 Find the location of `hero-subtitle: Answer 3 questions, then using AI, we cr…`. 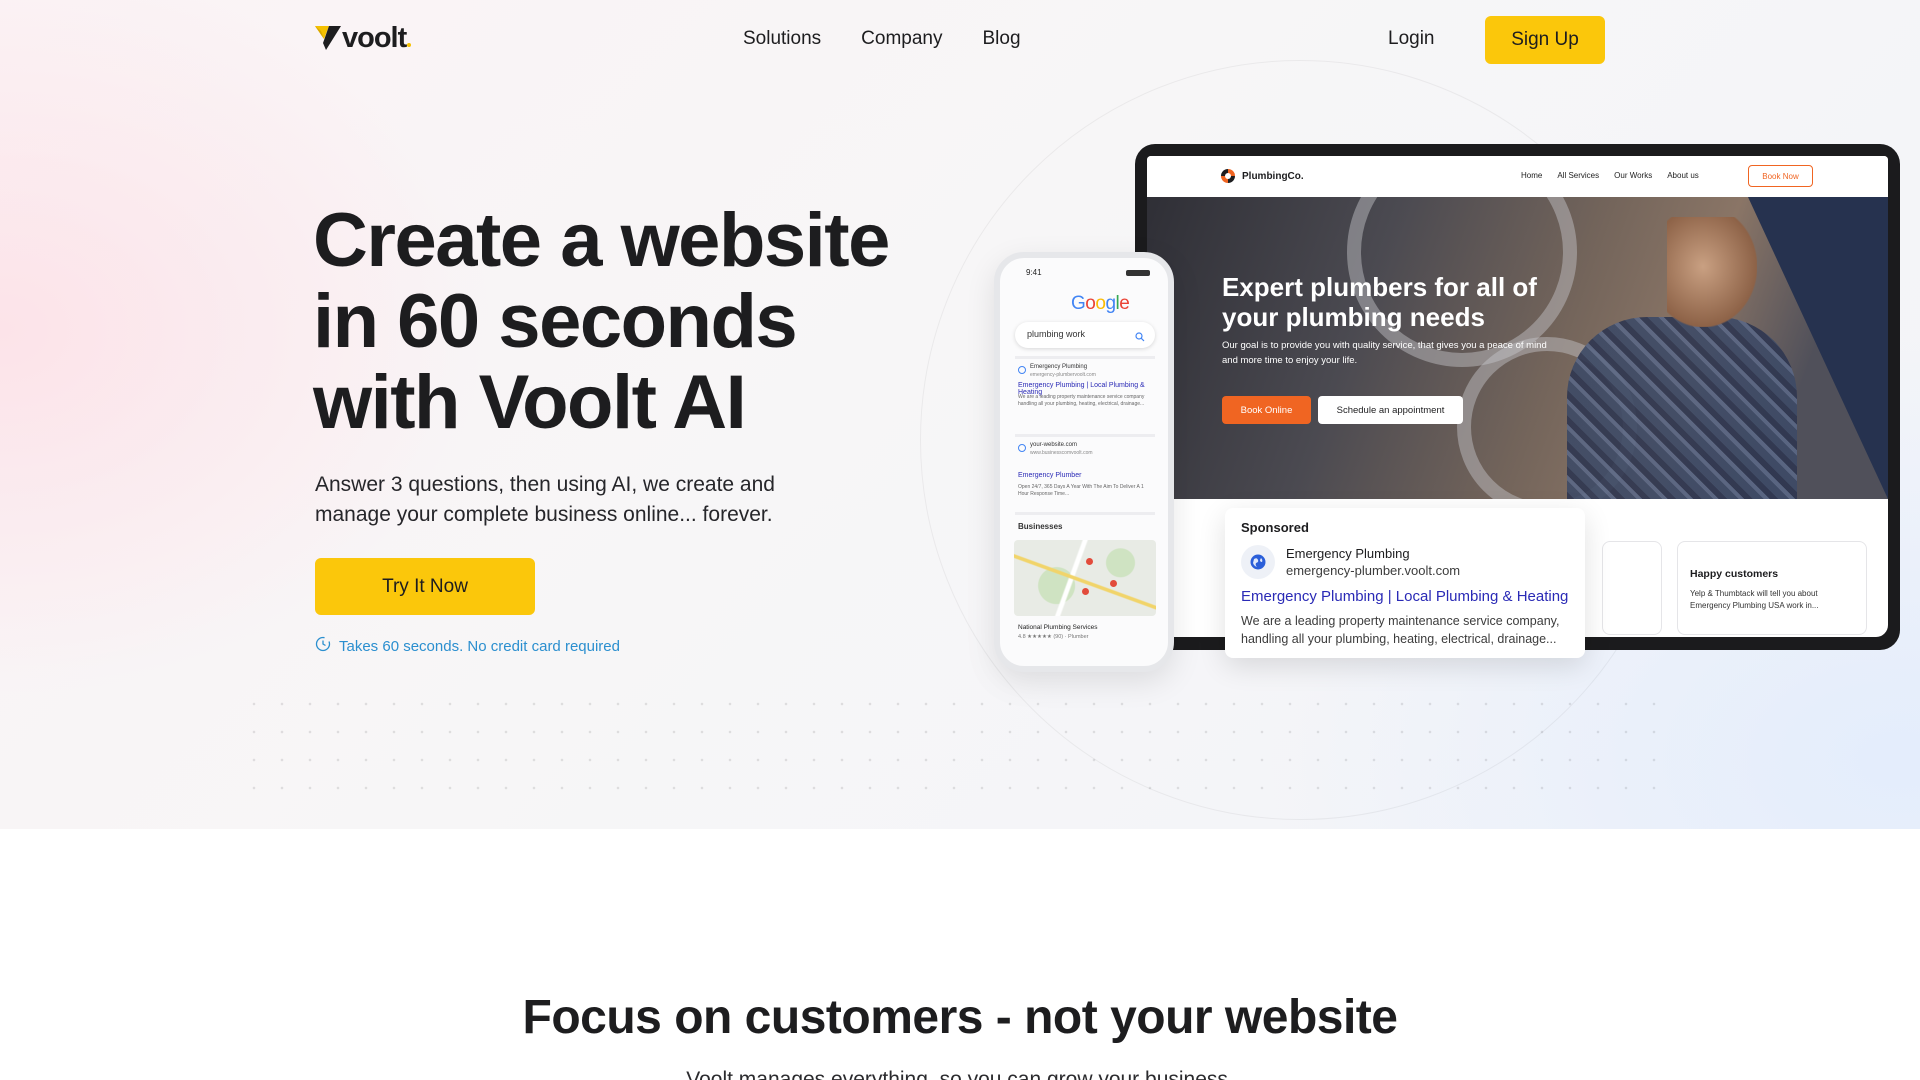

hero-subtitle: Answer 3 questions, then using AI, we cr… is located at coordinates (545, 499).